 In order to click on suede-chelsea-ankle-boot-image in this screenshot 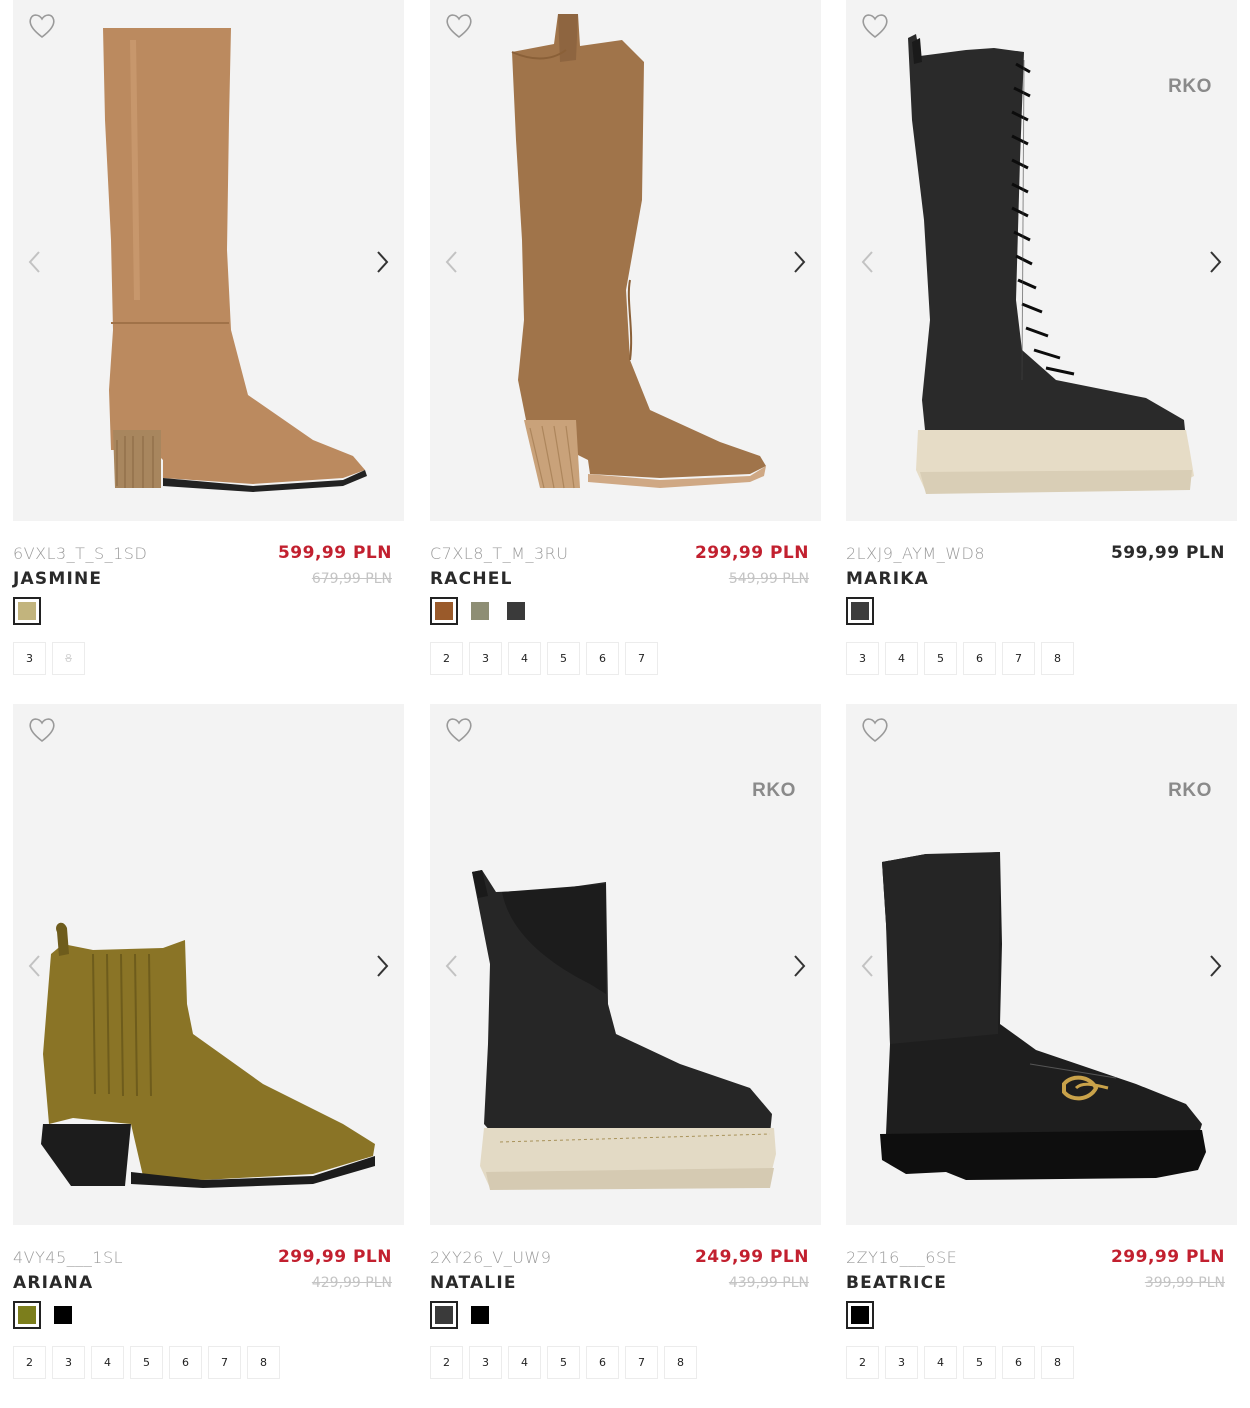, I will do `click(208, 1055)`.